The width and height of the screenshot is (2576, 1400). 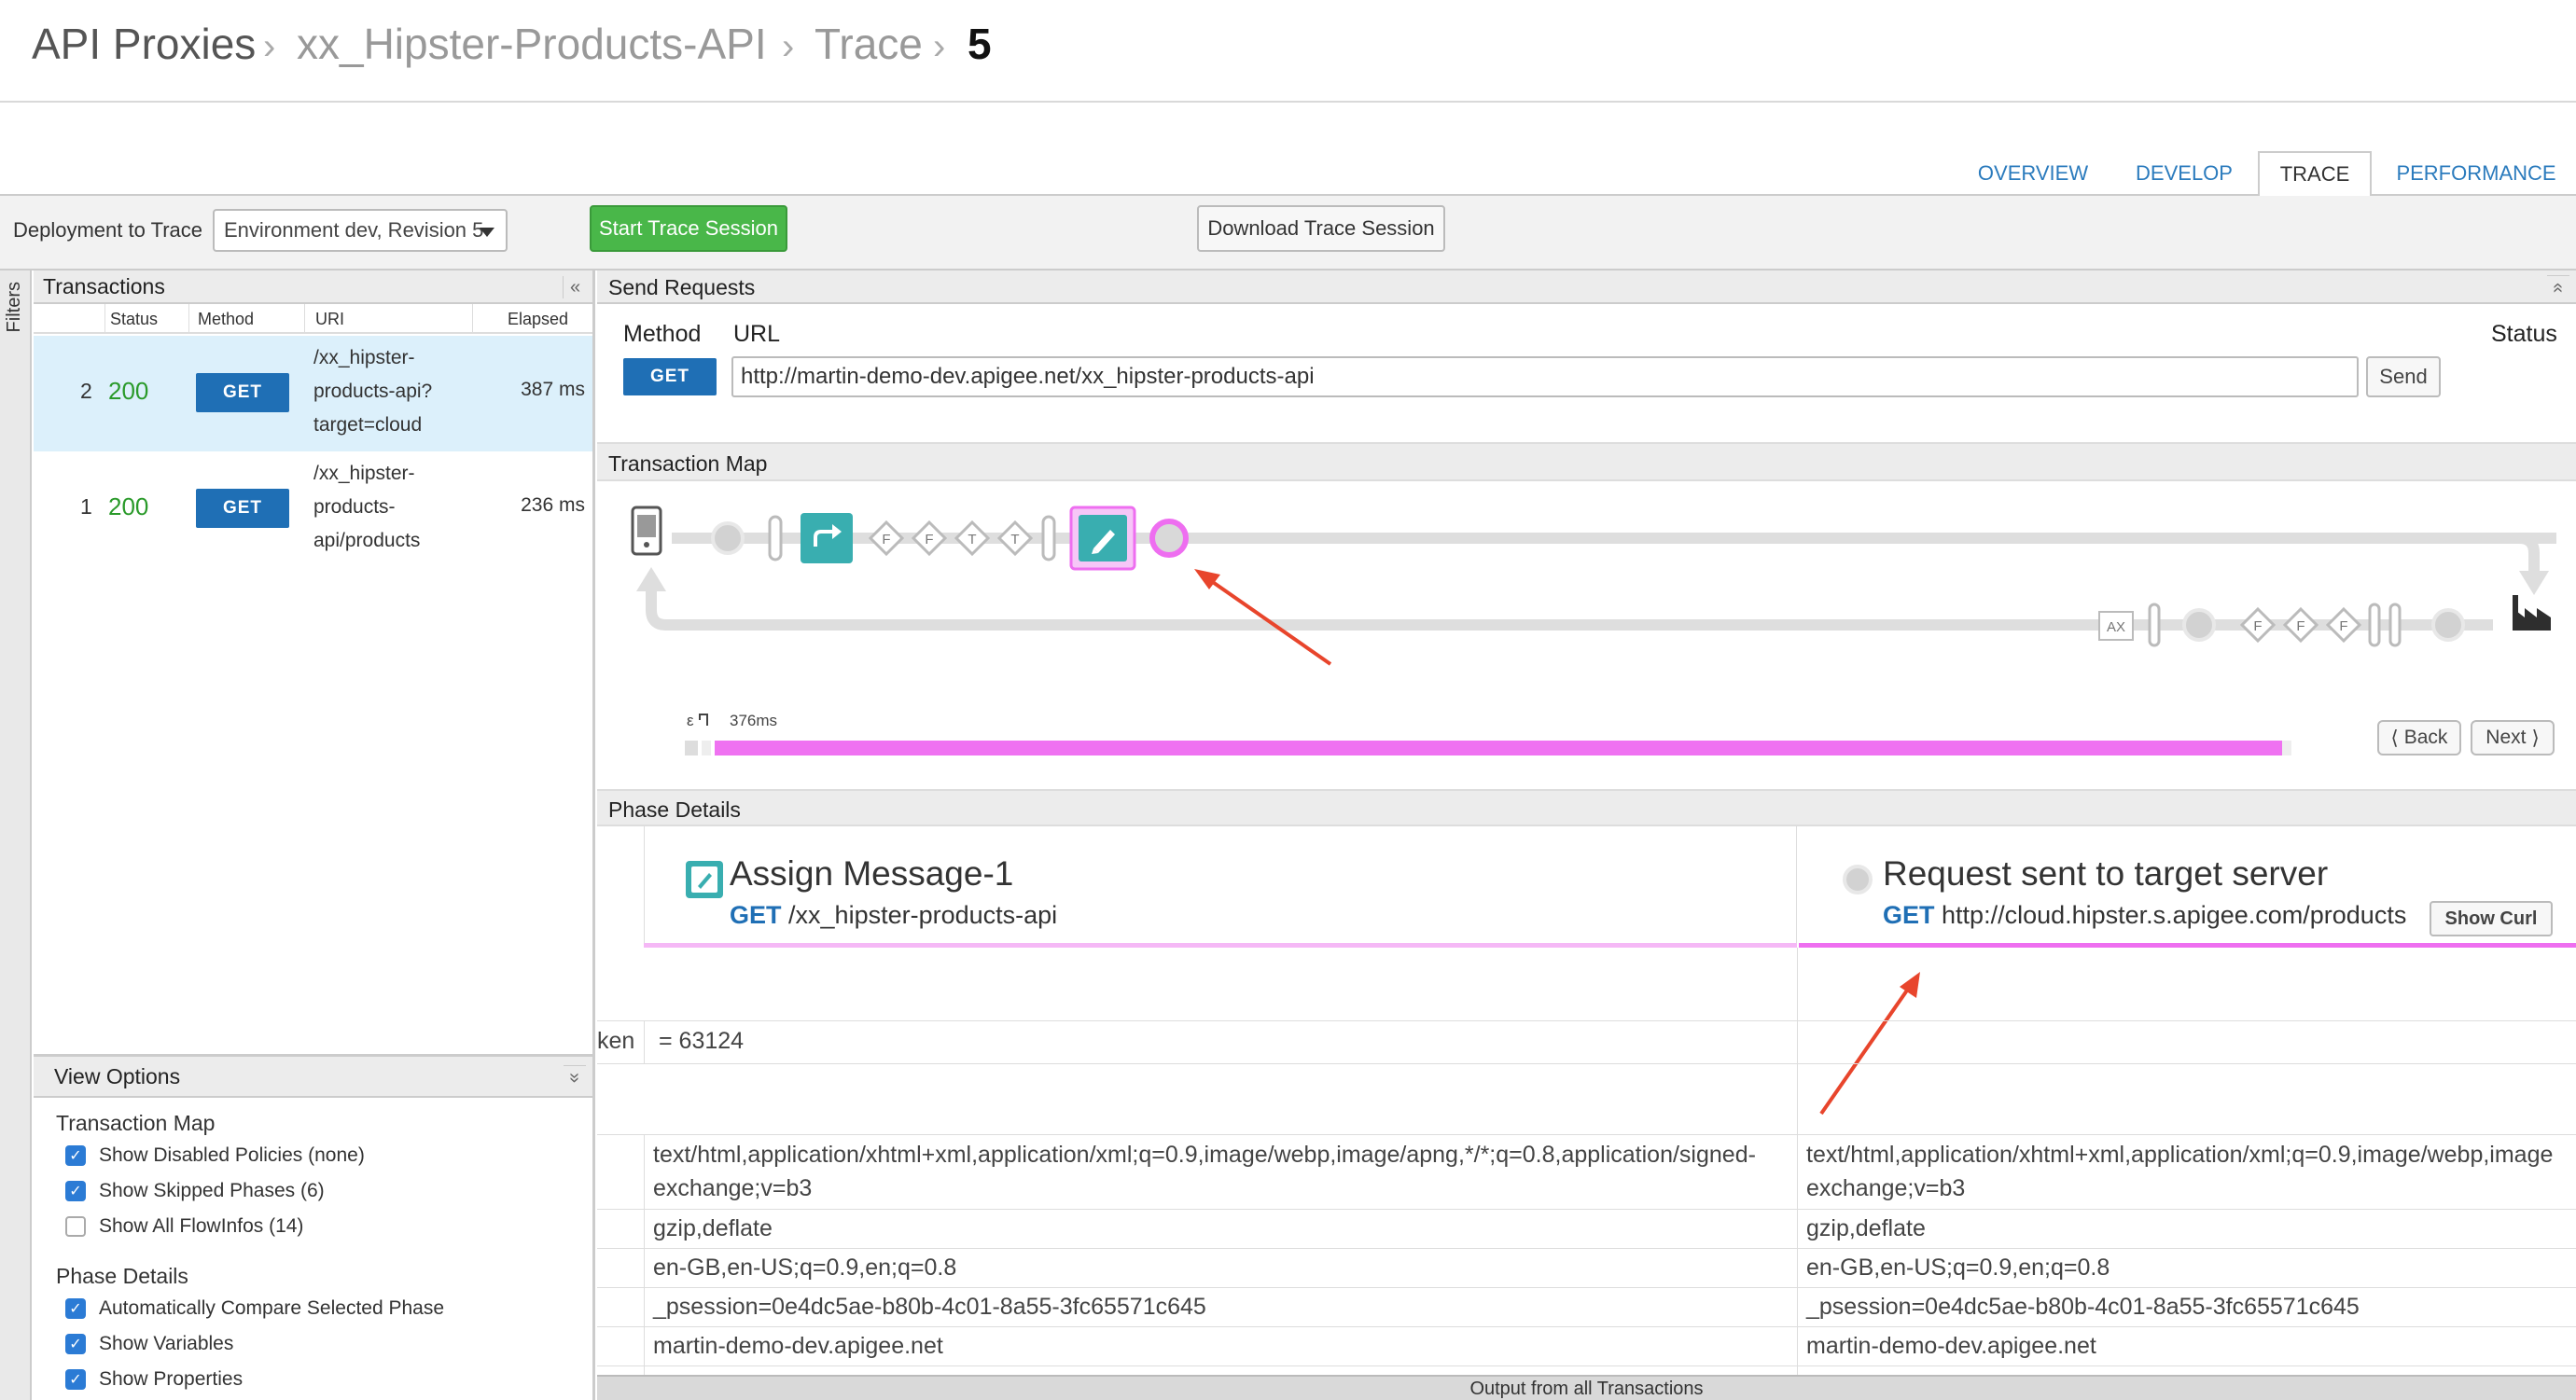 What do you see at coordinates (1586, 807) in the screenshot?
I see `phase-details-header: Phase Details` at bounding box center [1586, 807].